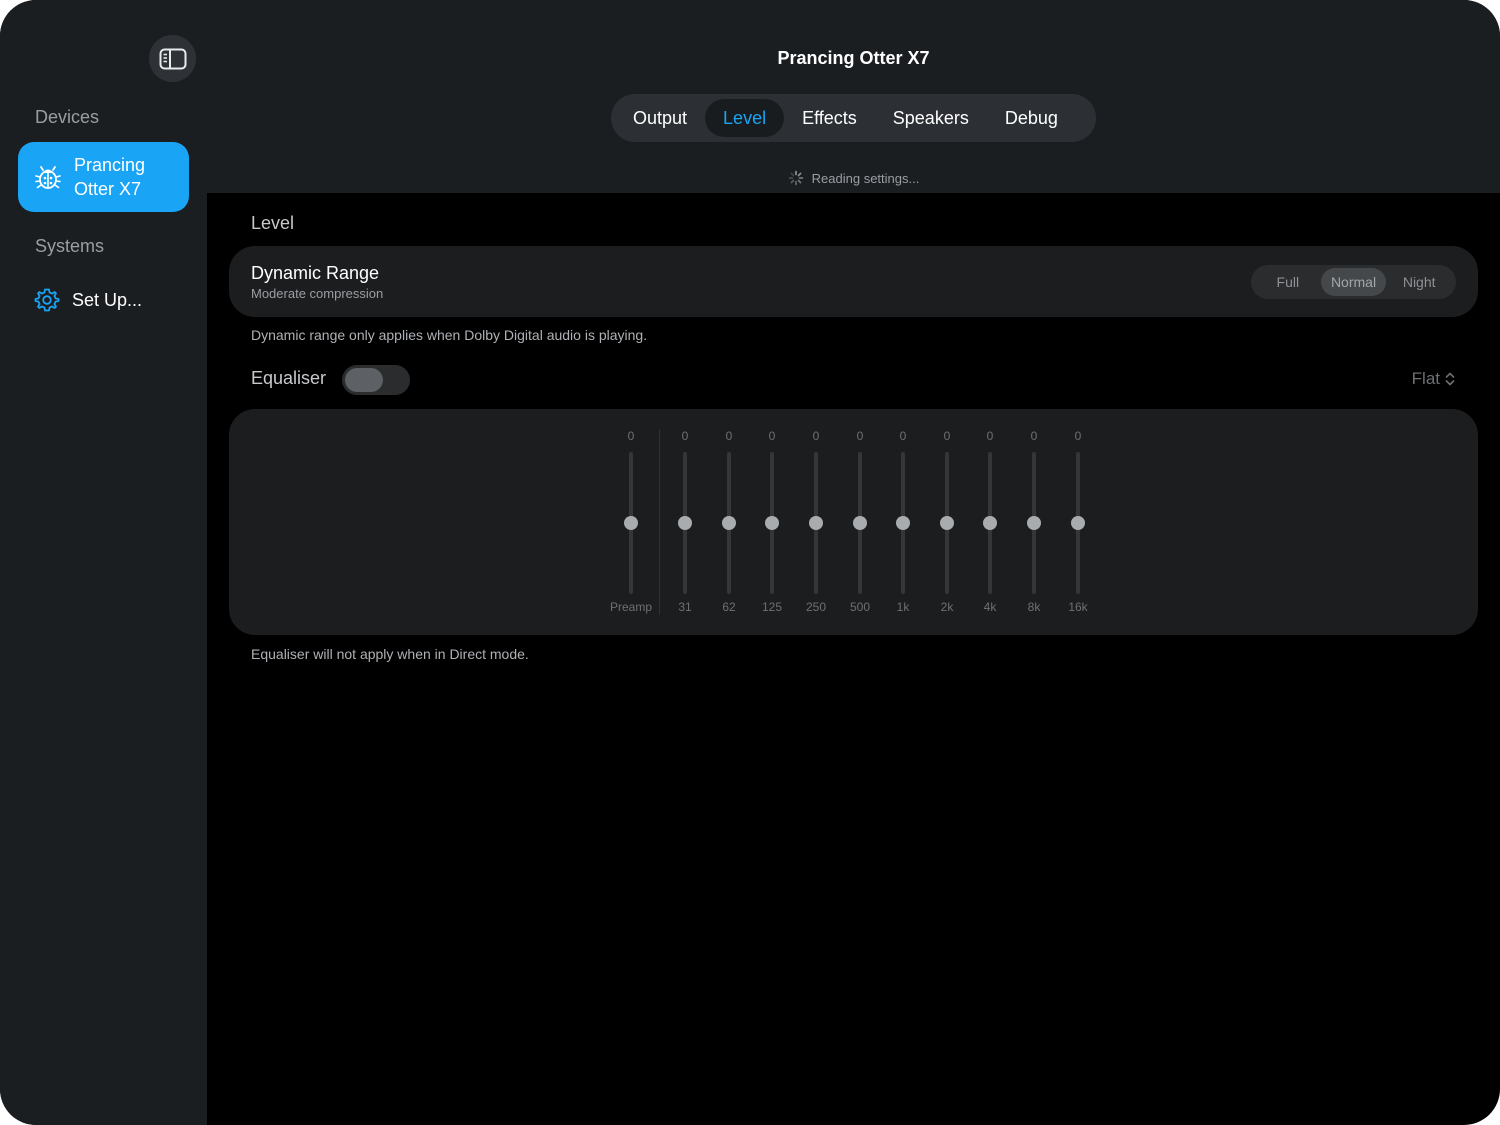  Describe the element at coordinates (745, 118) in the screenshot. I see `tab-level: Level` at that location.